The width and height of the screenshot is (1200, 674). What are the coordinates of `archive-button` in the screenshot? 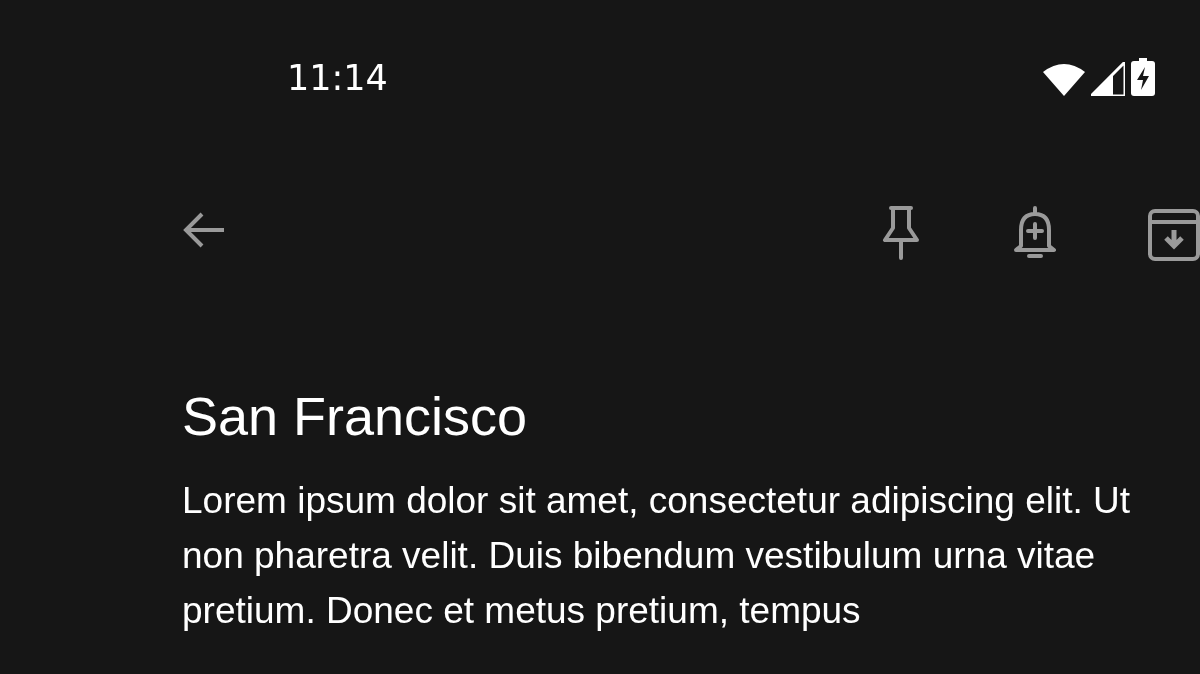 It's located at (1173, 235).